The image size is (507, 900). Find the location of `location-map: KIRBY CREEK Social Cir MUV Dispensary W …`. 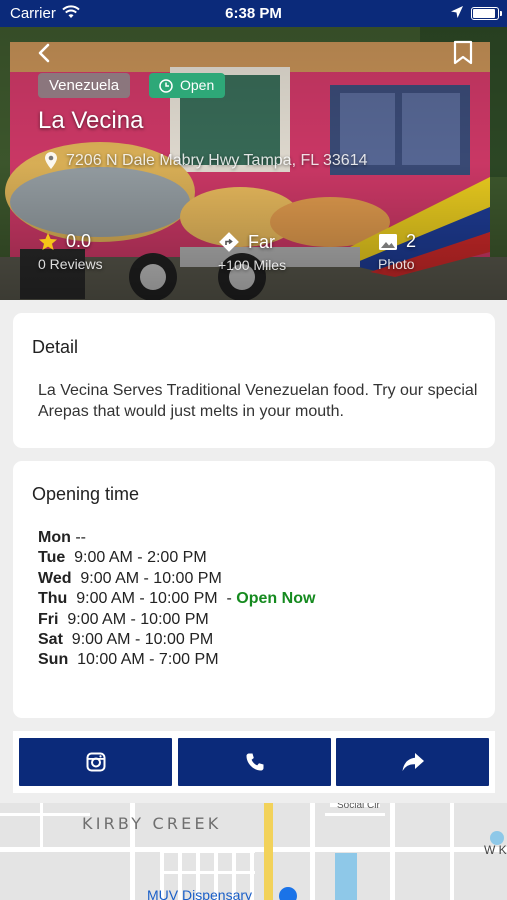

location-map: KIRBY CREEK Social Cir MUV Dispensary W … is located at coordinates (253, 851).